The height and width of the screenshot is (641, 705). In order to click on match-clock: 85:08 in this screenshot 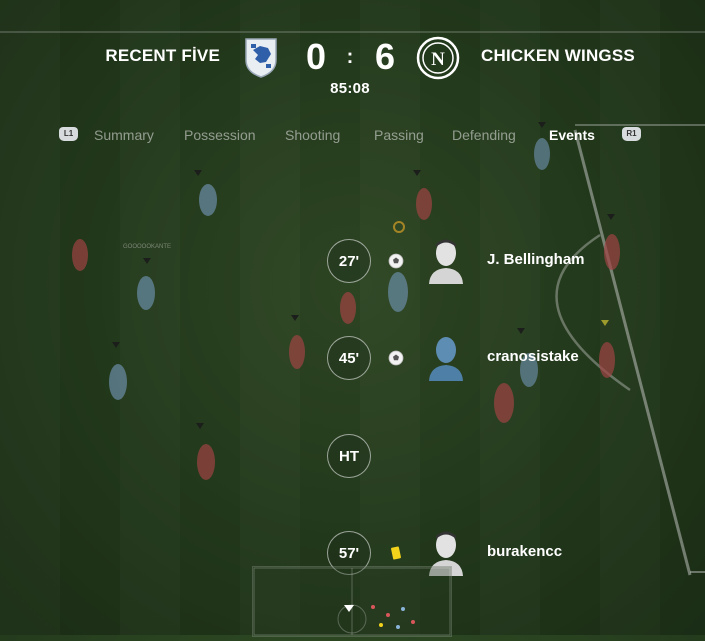, I will do `click(350, 88)`.